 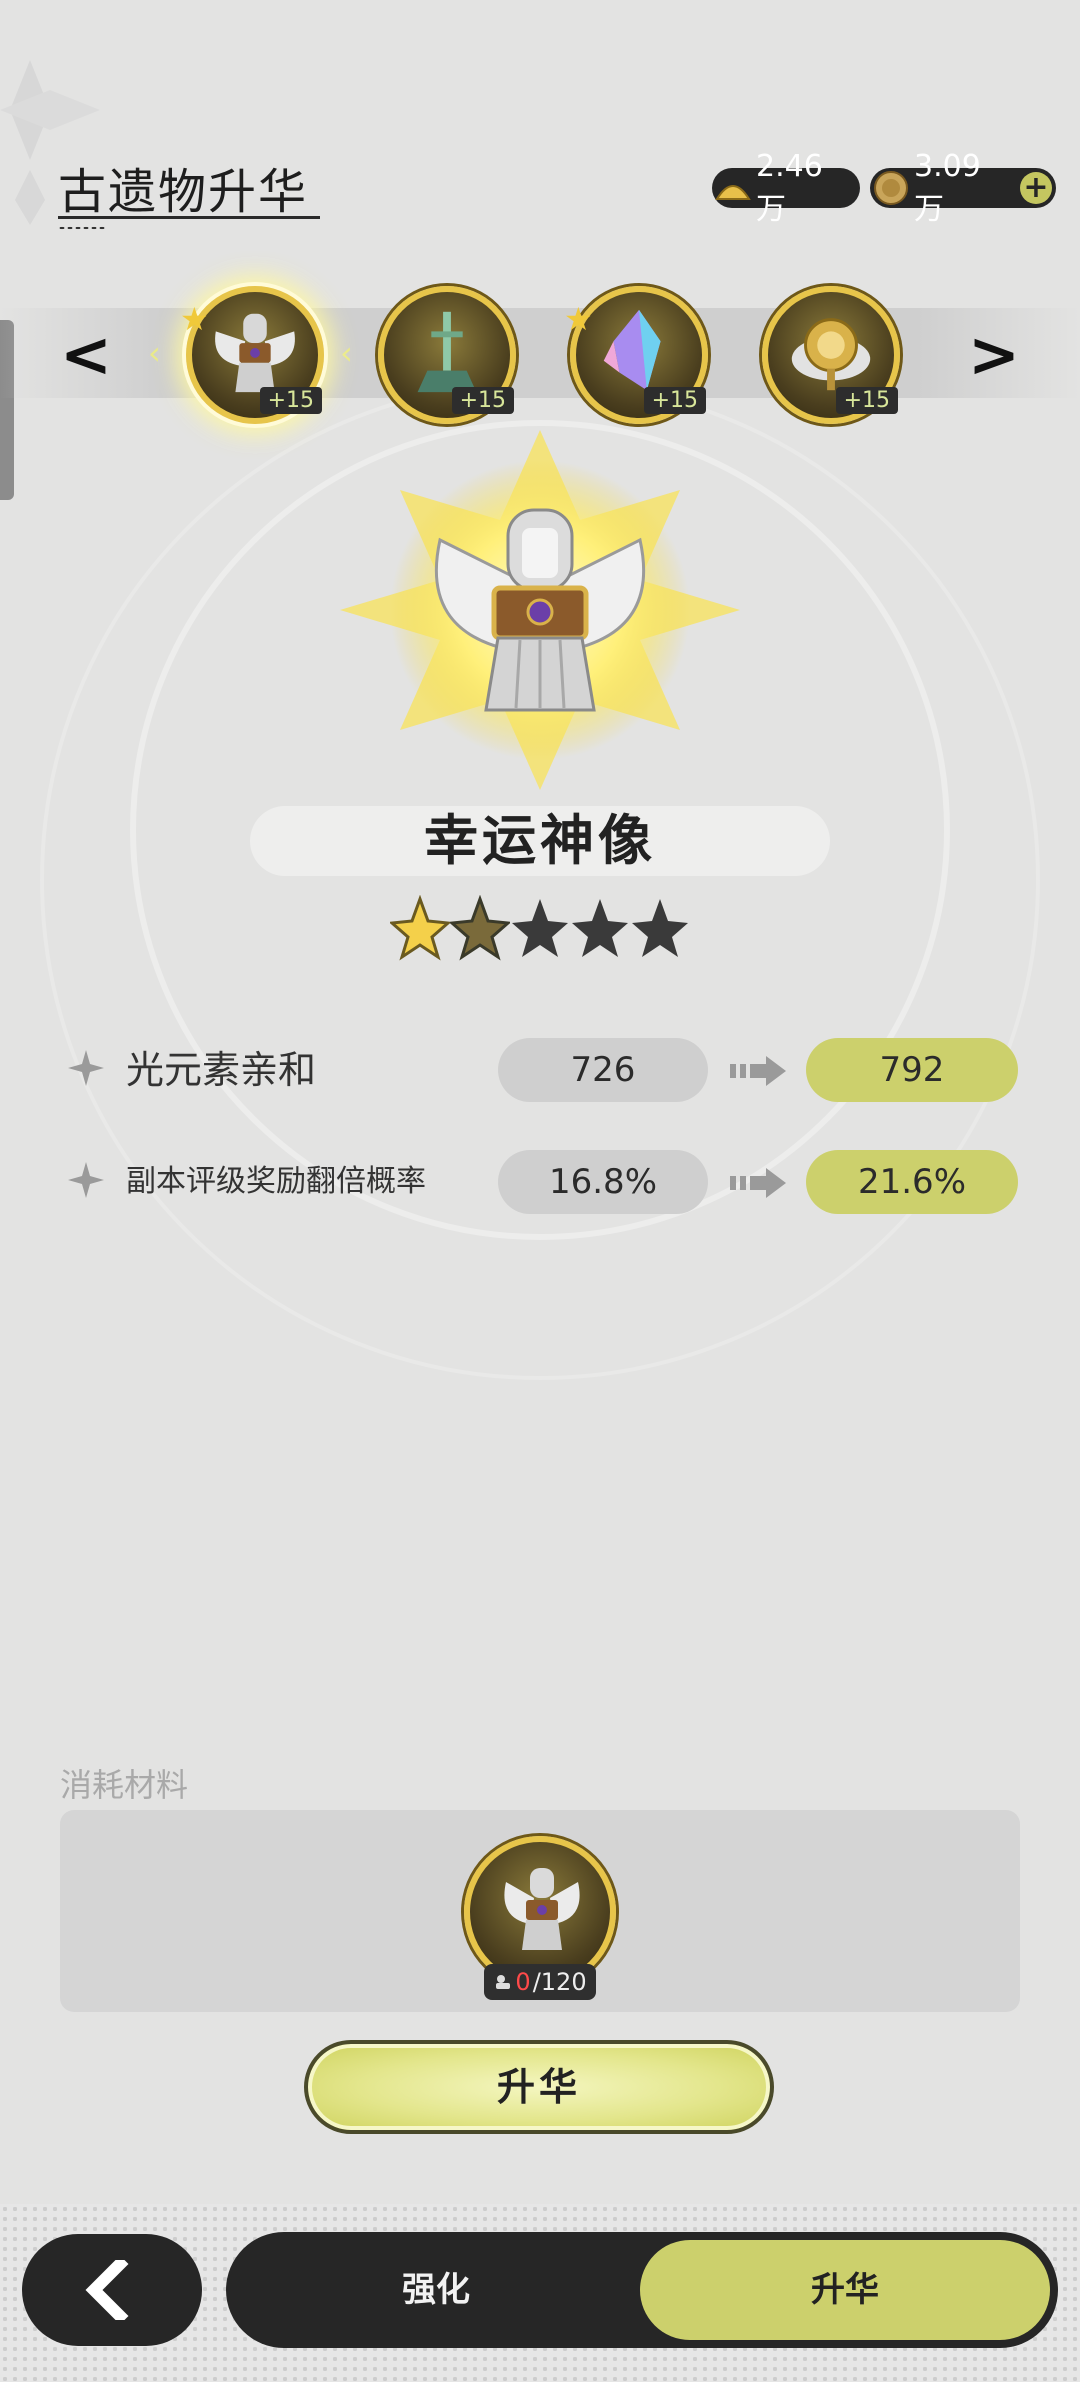 I want to click on stat-label: 副本评级奖励翻倍概率, so click(x=276, y=1181).